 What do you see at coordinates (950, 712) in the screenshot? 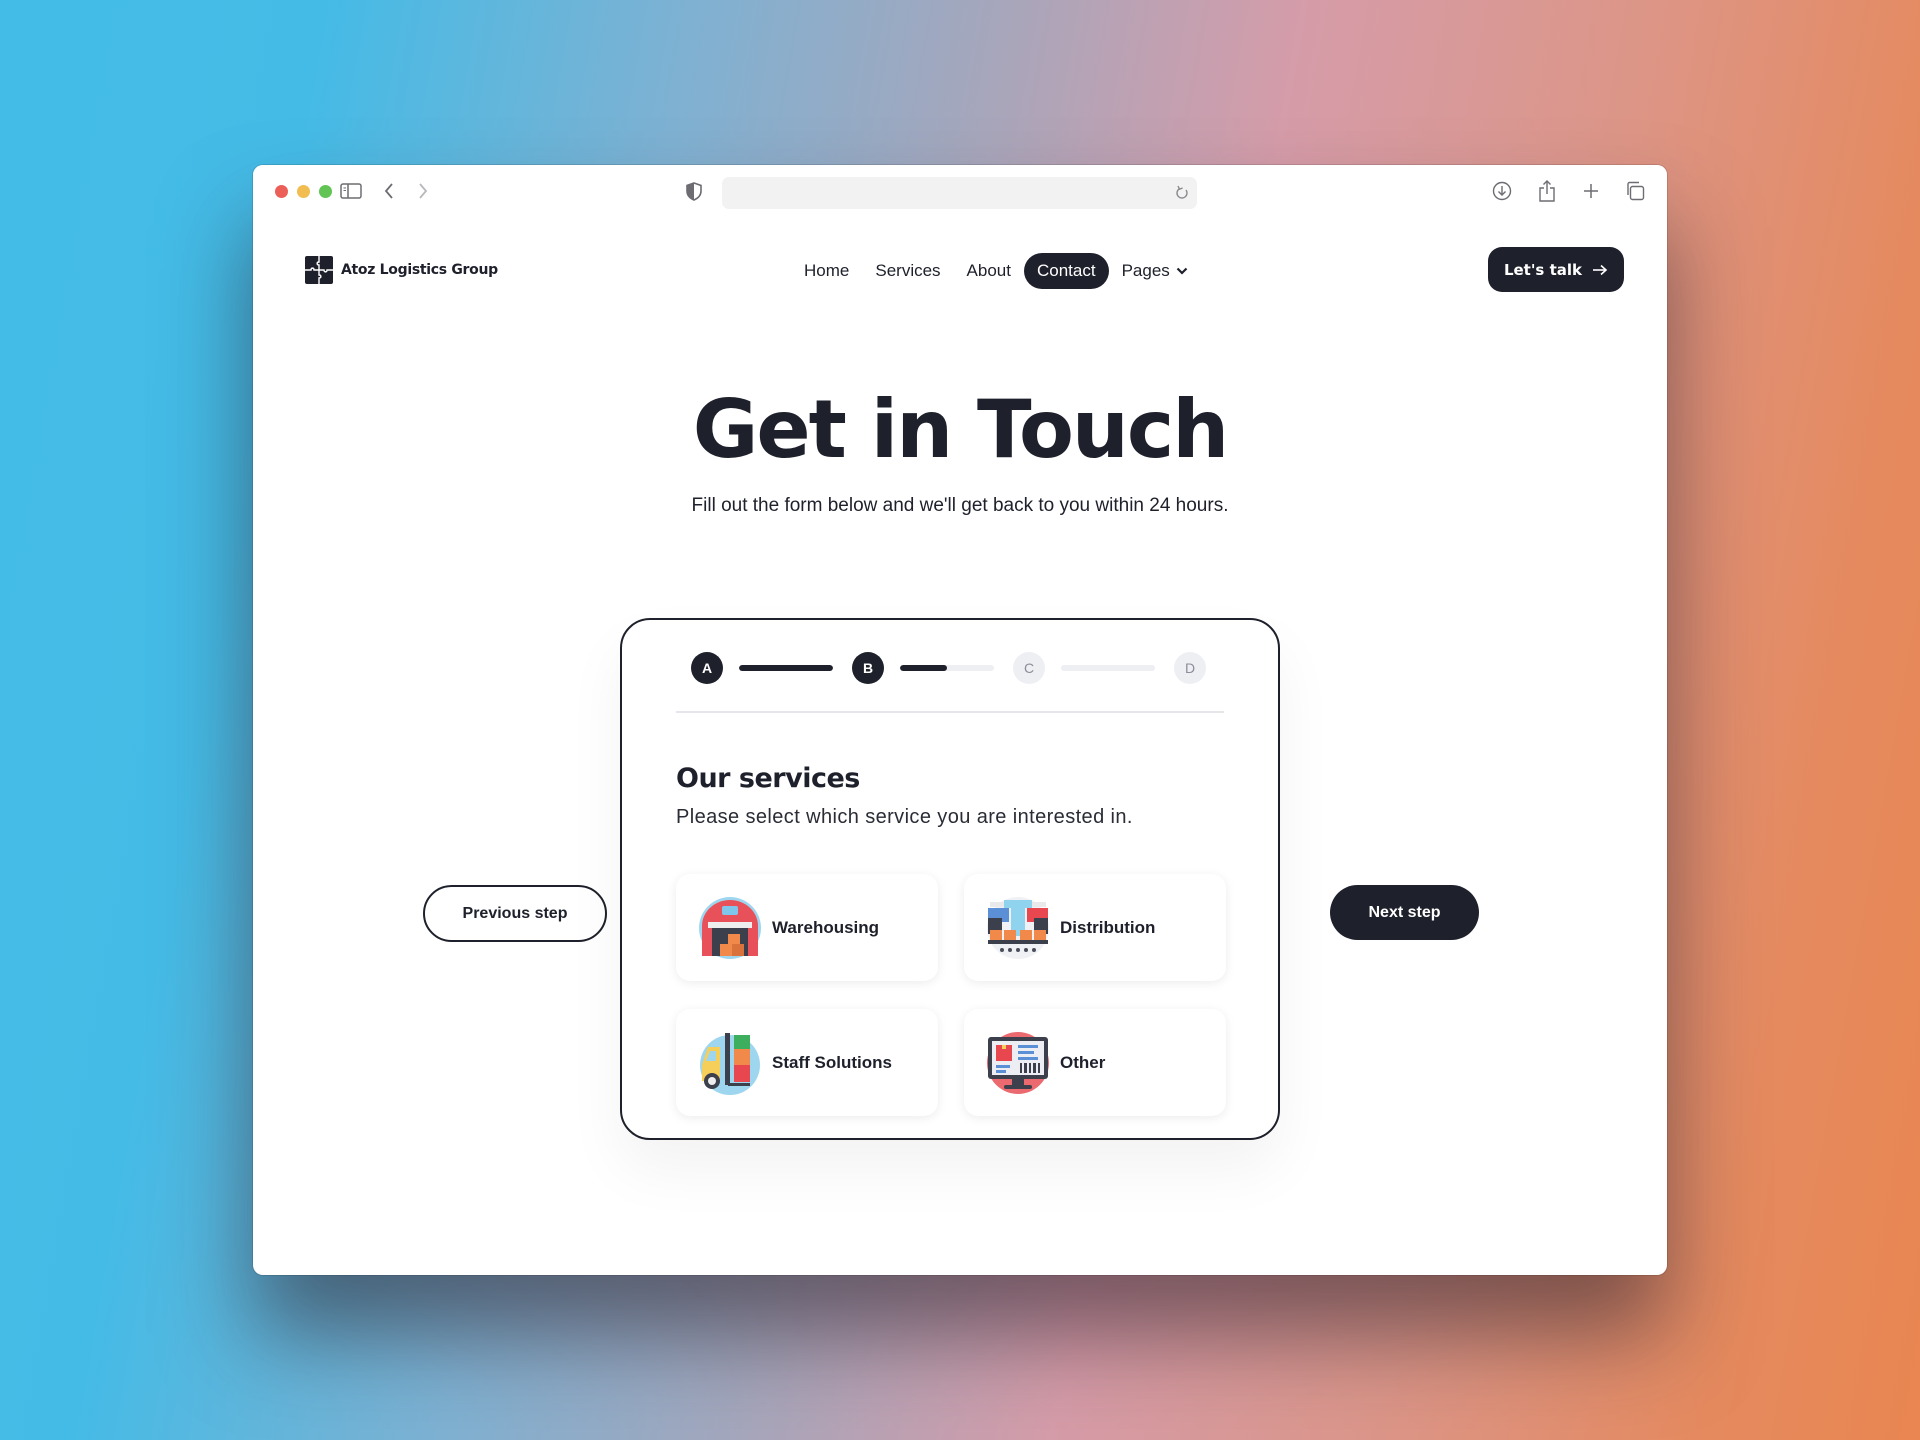
I see `form-divider` at bounding box center [950, 712].